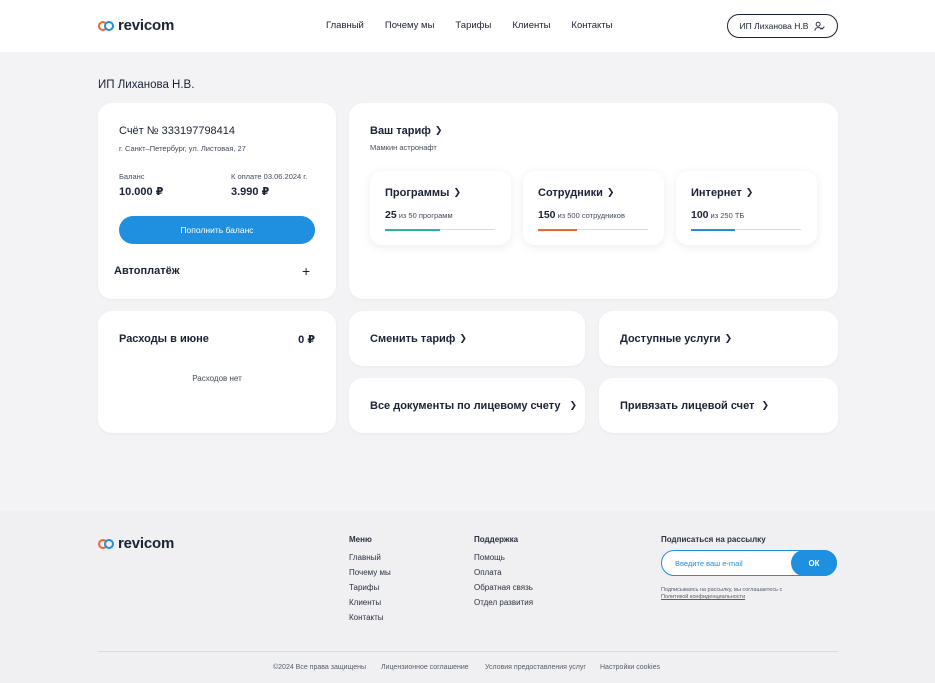 Image resolution: width=935 pixels, height=683 pixels. Describe the element at coordinates (531, 25) in the screenshot. I see `nav-item-clients: Клиенты` at that location.